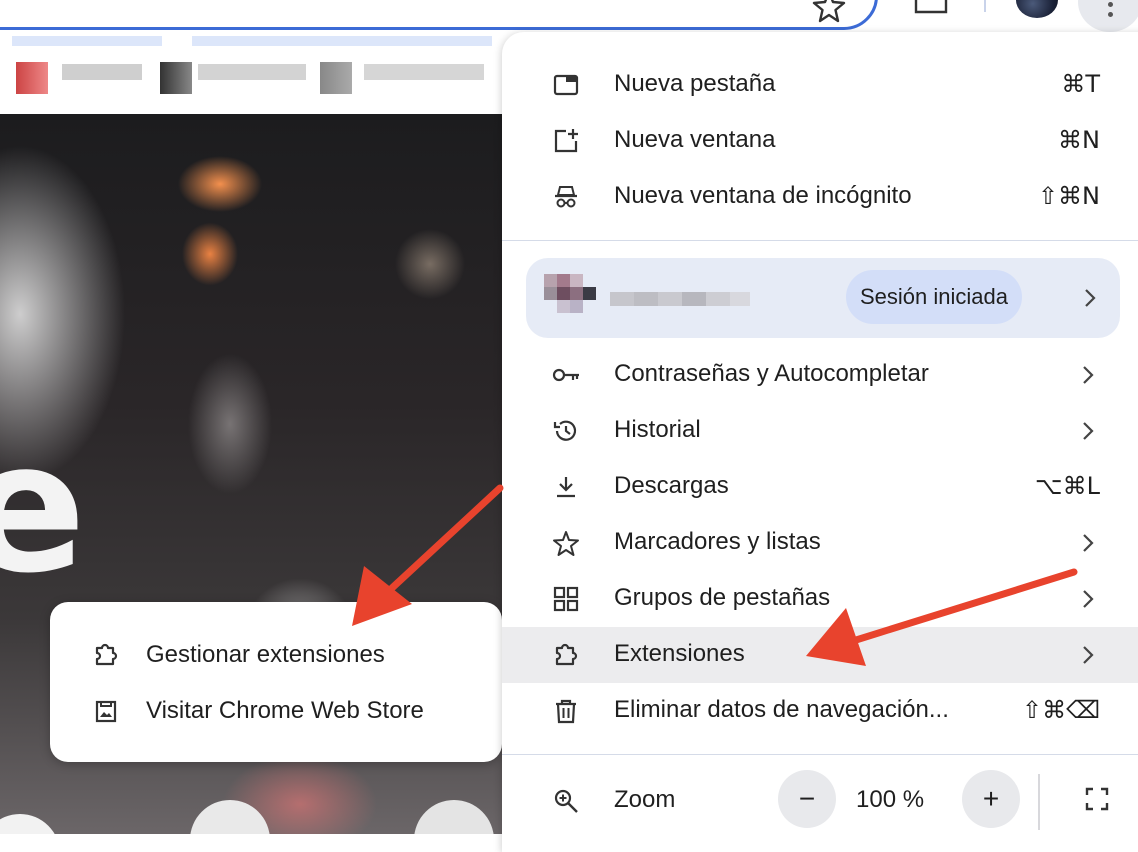 This screenshot has height=852, width=1138. Describe the element at coordinates (566, 85) in the screenshot. I see `new-tab-icon` at that location.